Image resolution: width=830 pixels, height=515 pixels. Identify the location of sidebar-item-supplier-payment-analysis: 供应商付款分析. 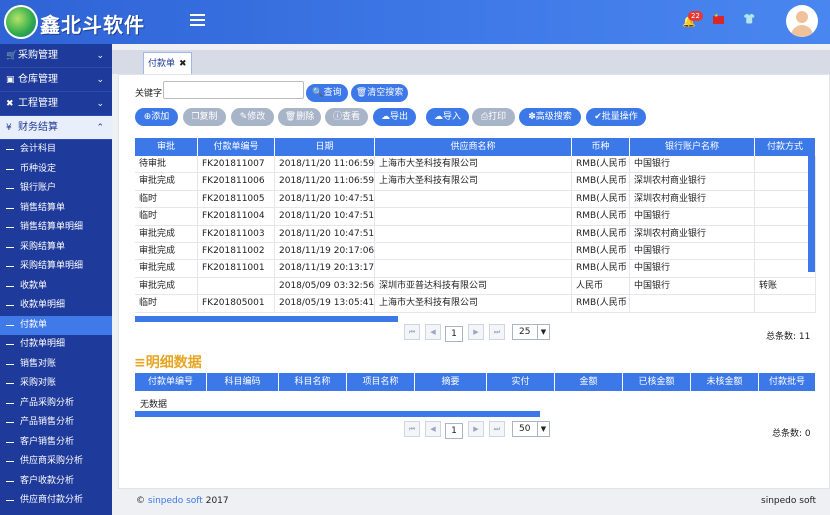
(56, 501).